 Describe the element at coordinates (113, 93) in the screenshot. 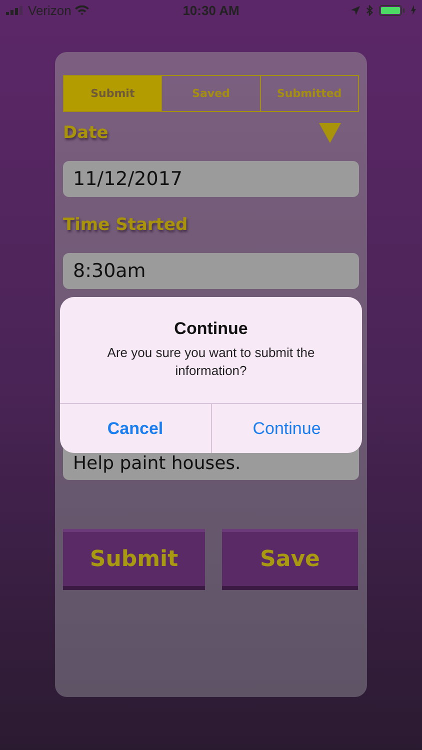

I see `segment-tab: Submit` at that location.